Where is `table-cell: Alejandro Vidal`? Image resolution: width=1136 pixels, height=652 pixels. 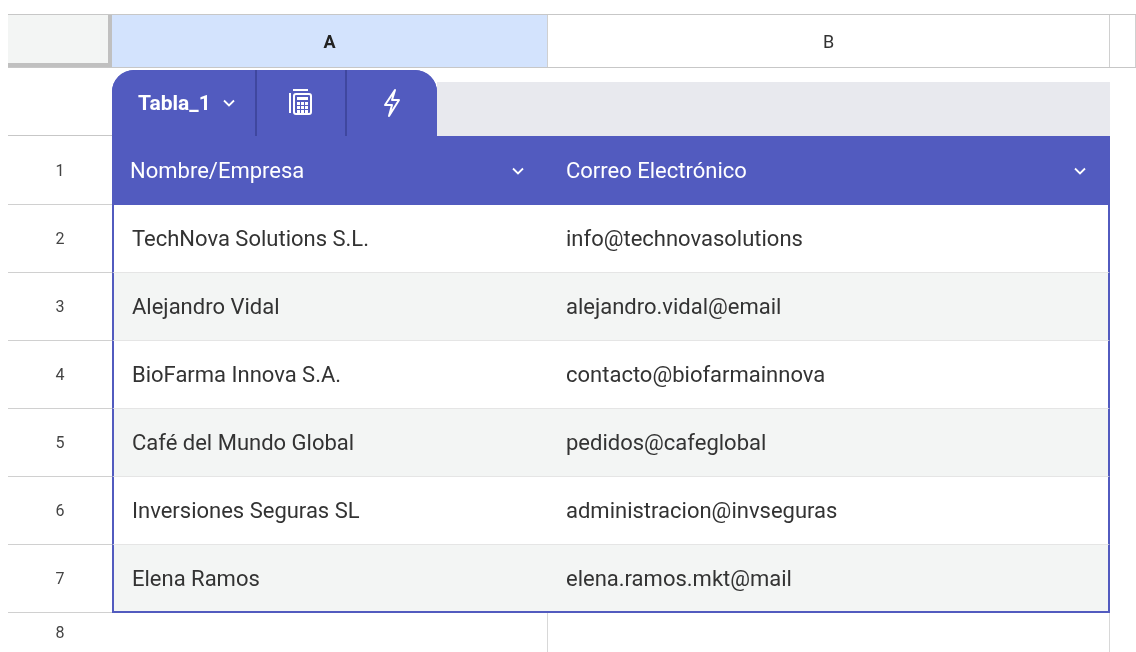 table-cell: Alejandro Vidal is located at coordinates (330, 307).